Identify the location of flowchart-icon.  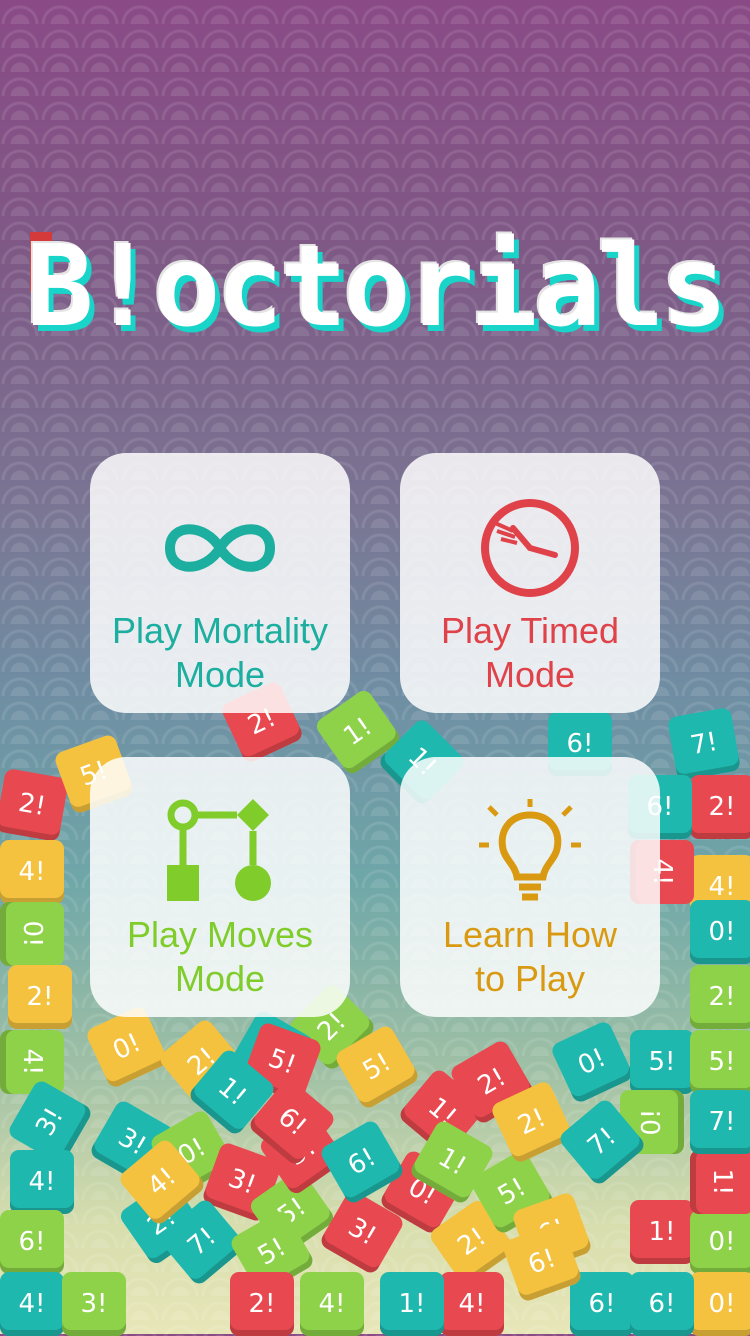
(220, 852).